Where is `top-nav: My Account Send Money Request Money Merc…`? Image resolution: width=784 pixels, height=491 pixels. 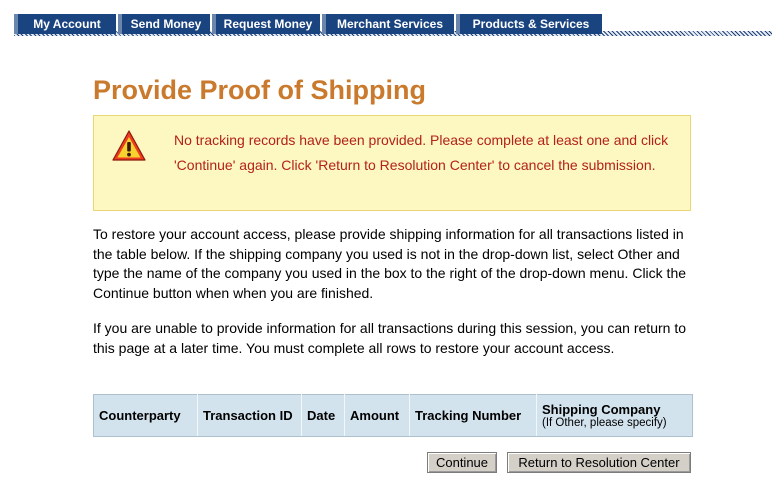
top-nav: My Account Send Money Request Money Merc… is located at coordinates (393, 25).